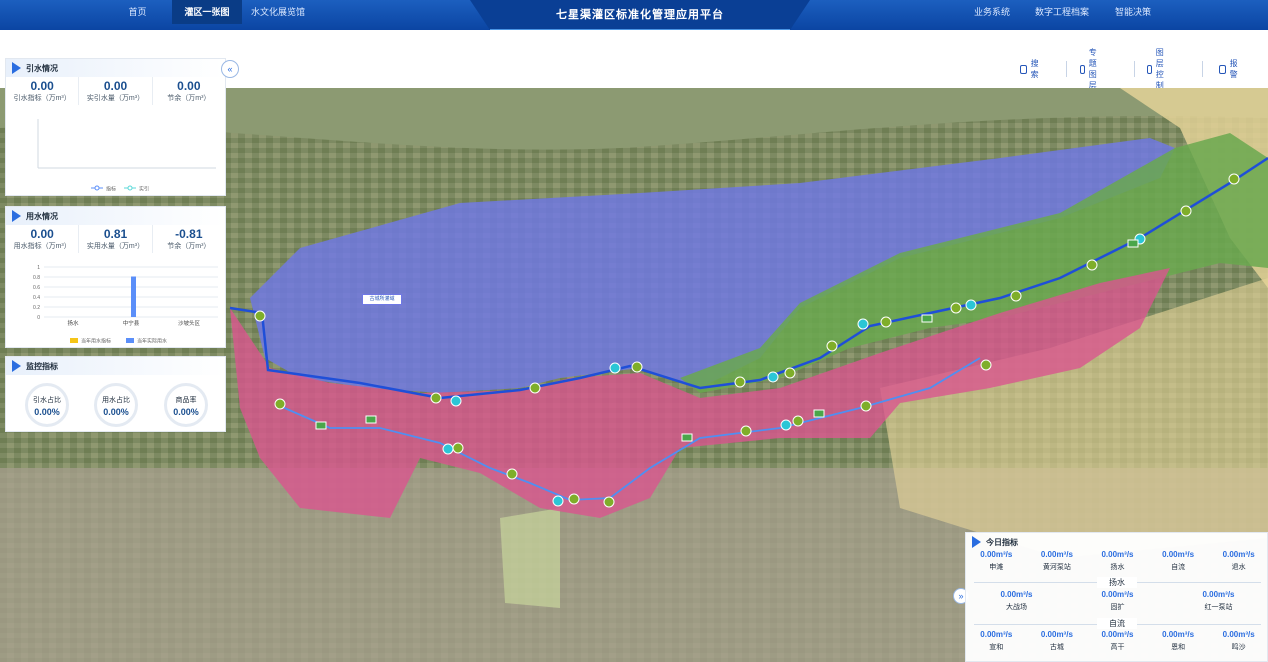 The width and height of the screenshot is (1268, 662). What do you see at coordinates (43, 91) in the screenshot?
I see `stat-intake-target: 0.00 引水指标（万m³）` at bounding box center [43, 91].